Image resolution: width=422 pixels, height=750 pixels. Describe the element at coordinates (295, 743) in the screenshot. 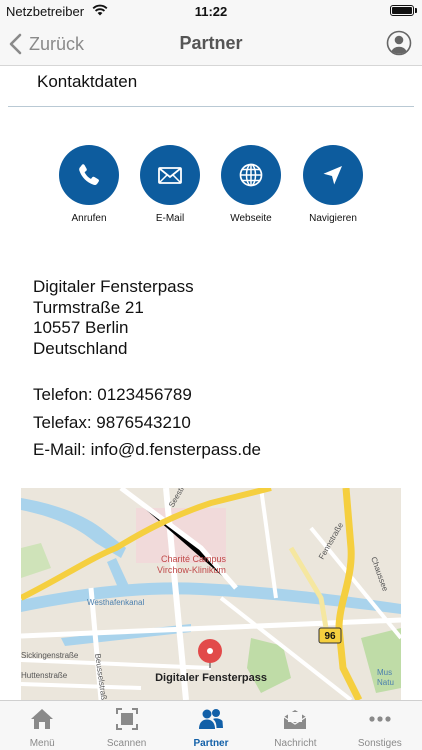

I see `tab-message-label: Nachricht` at that location.